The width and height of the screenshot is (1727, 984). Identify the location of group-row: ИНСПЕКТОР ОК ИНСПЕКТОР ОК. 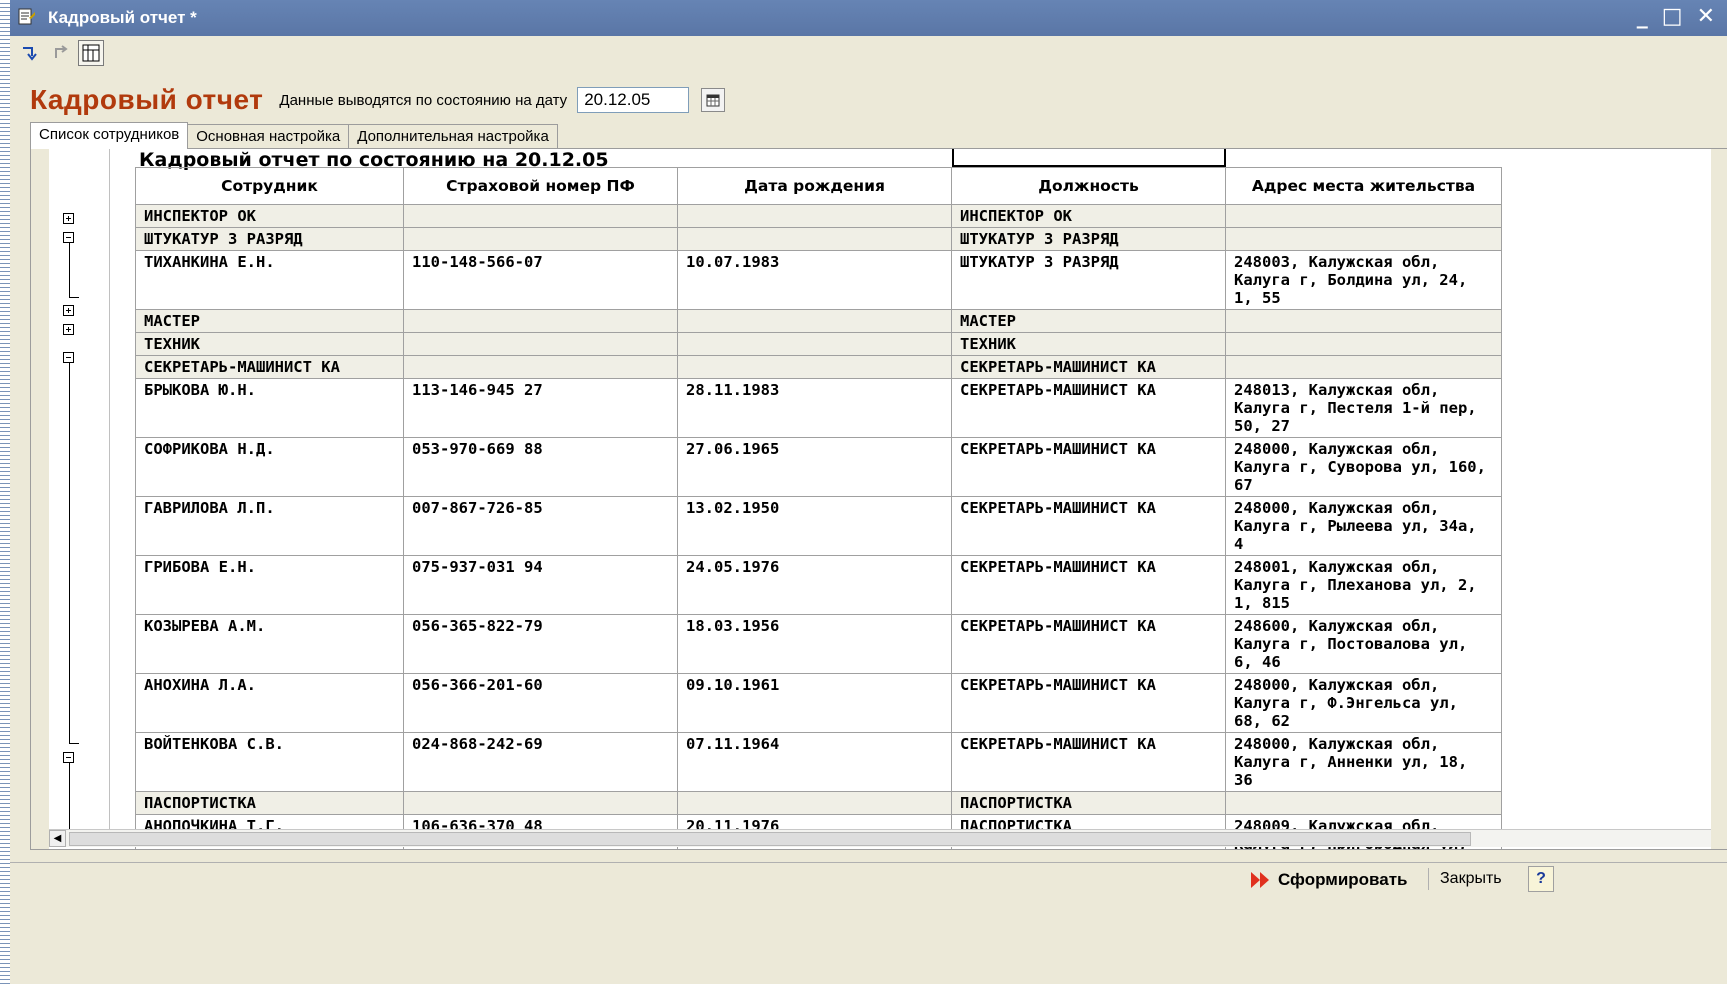
(818, 216).